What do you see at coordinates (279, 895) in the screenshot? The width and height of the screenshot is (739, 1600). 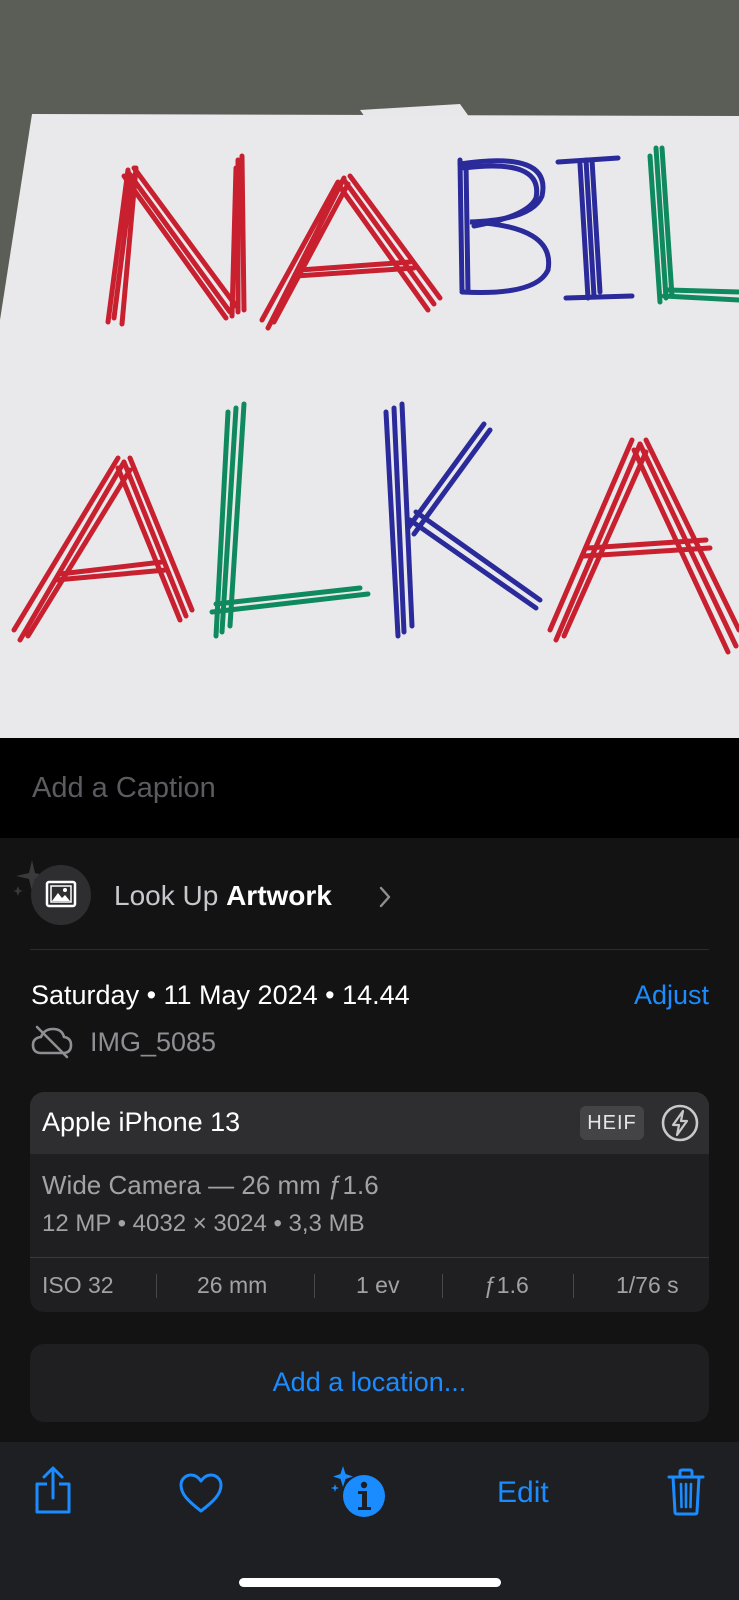 I see `look-up-subject: Artwork` at bounding box center [279, 895].